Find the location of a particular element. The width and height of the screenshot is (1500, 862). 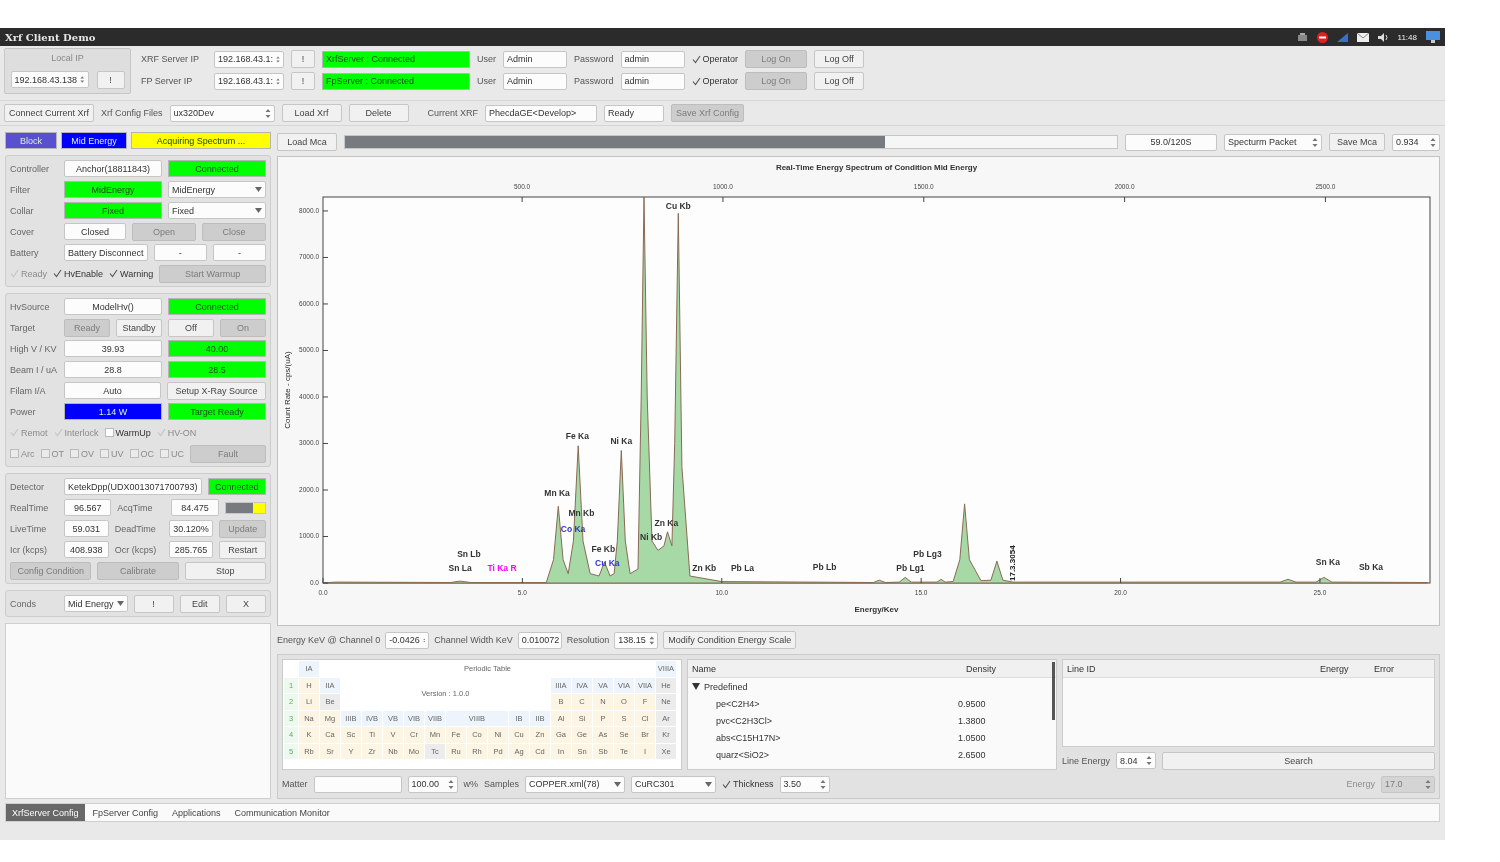

text-field: Battery Disconnect is located at coordinates (106, 252).